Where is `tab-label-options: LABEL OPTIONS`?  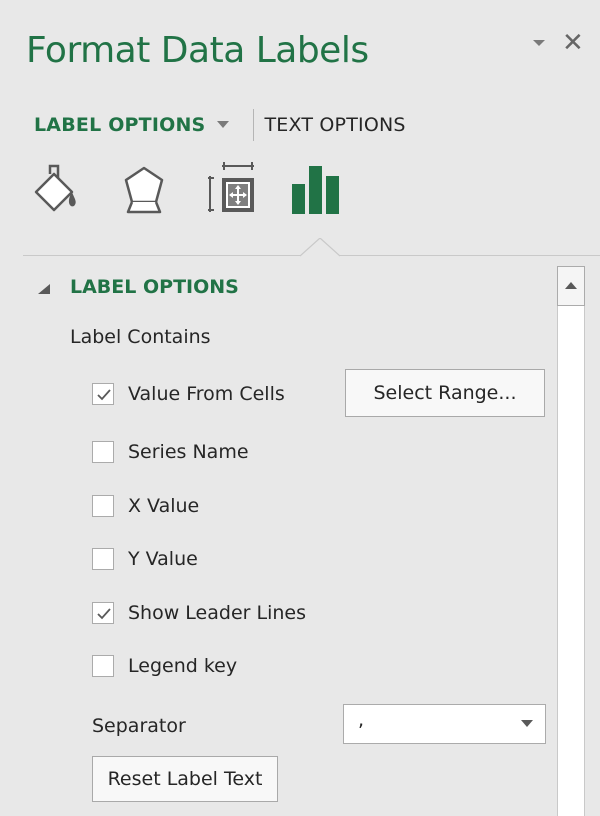 tab-label-options: LABEL OPTIONS is located at coordinates (132, 125).